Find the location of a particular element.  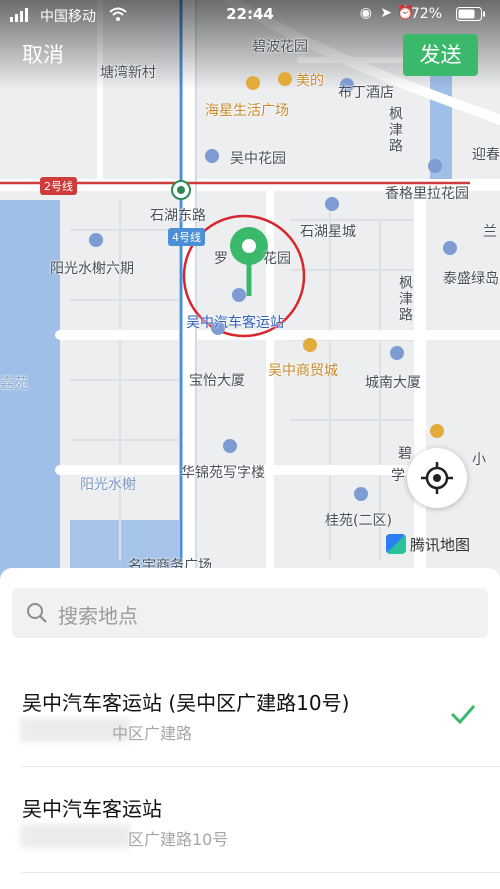

map-label: 小 is located at coordinates (479, 460).